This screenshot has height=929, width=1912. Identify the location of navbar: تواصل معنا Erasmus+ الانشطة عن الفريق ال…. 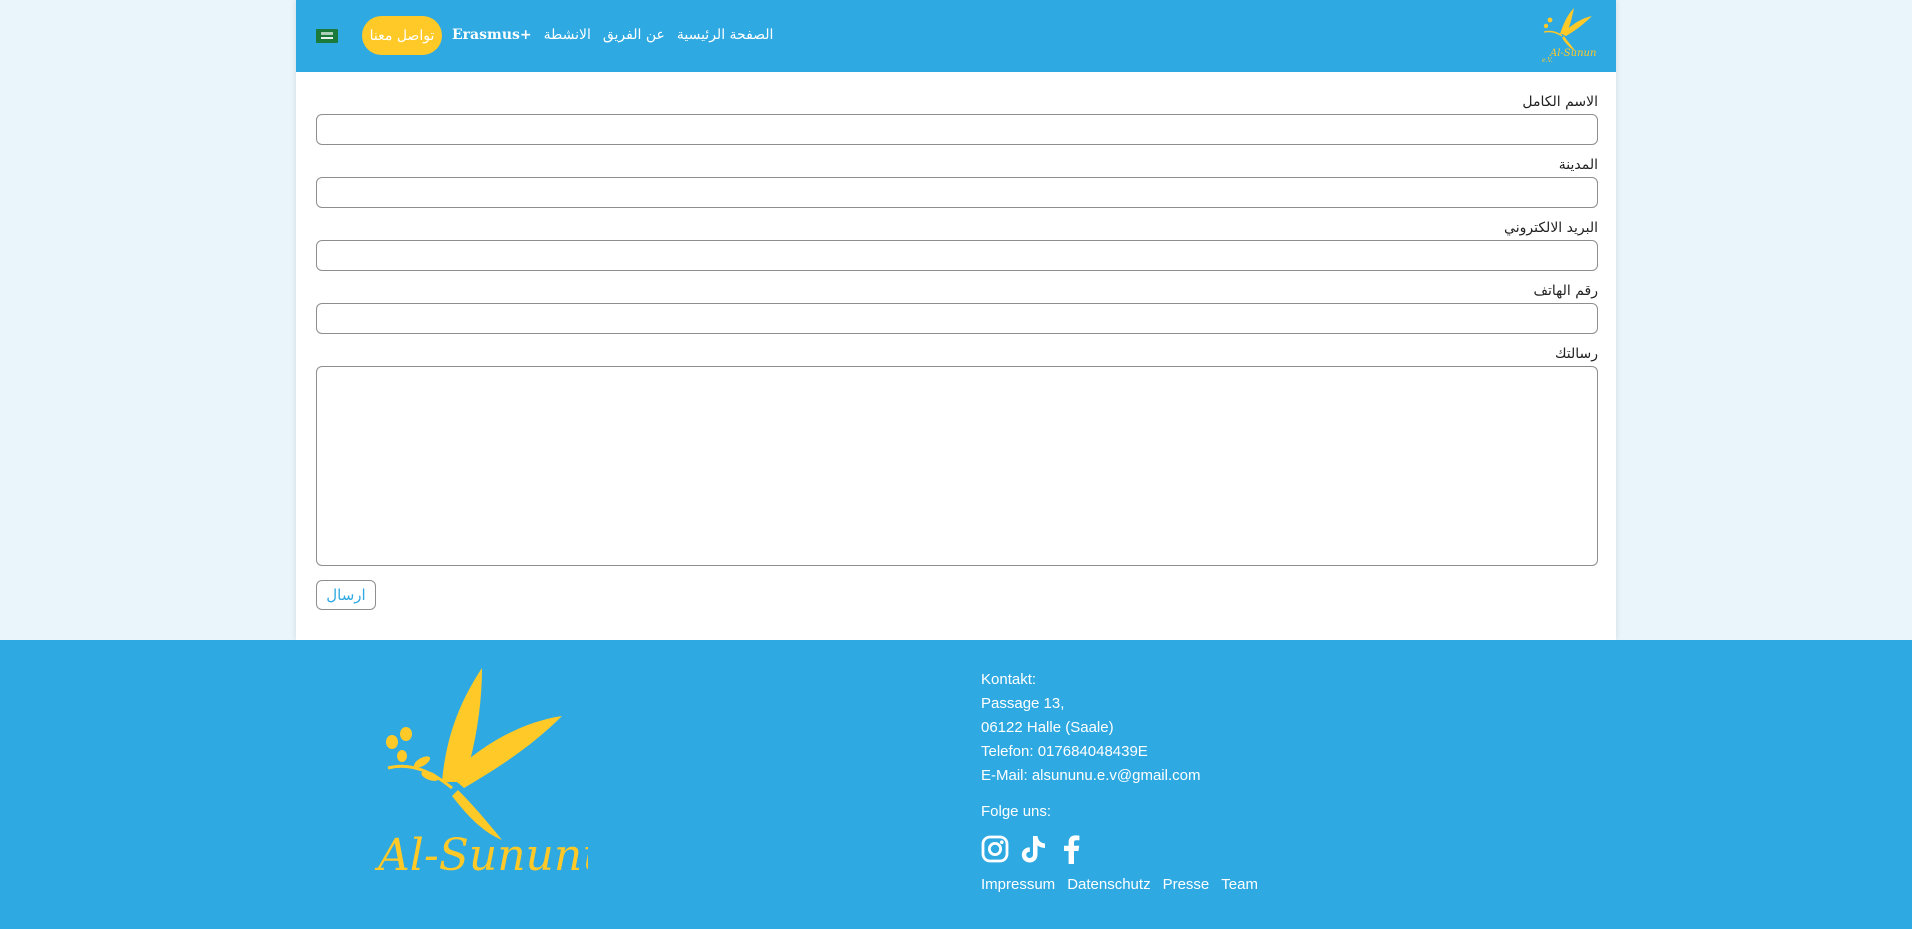
(956, 36).